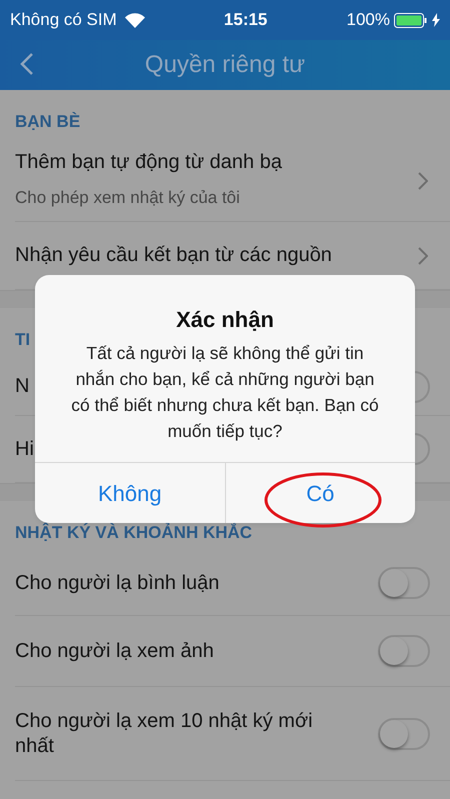 The height and width of the screenshot is (799, 450). I want to click on settings-row: Cho người lạ xem 10 nhật ký mới nhất, so click(232, 734).